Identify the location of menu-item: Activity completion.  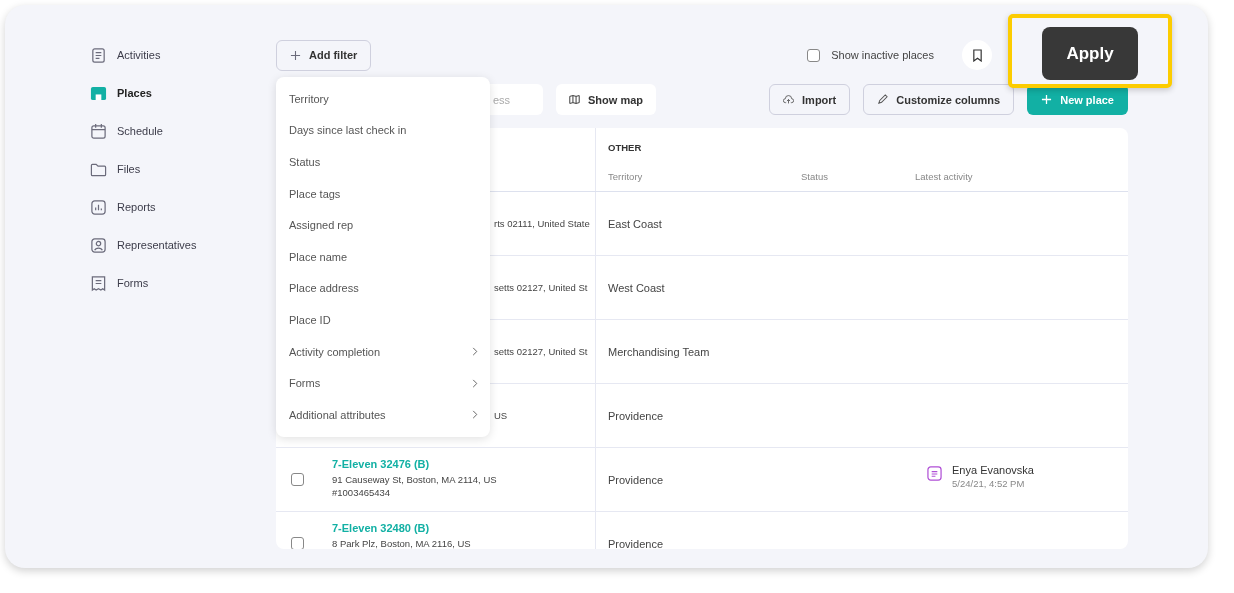
(383, 351).